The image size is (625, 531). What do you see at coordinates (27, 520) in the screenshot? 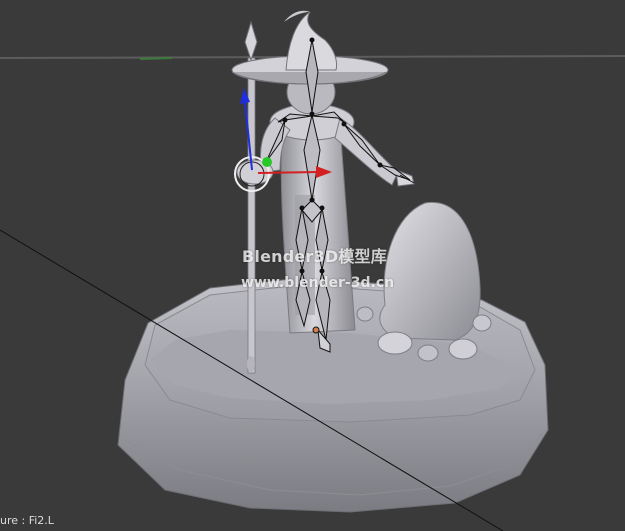
I see `selected-object-label: ure : Fi2.L` at bounding box center [27, 520].